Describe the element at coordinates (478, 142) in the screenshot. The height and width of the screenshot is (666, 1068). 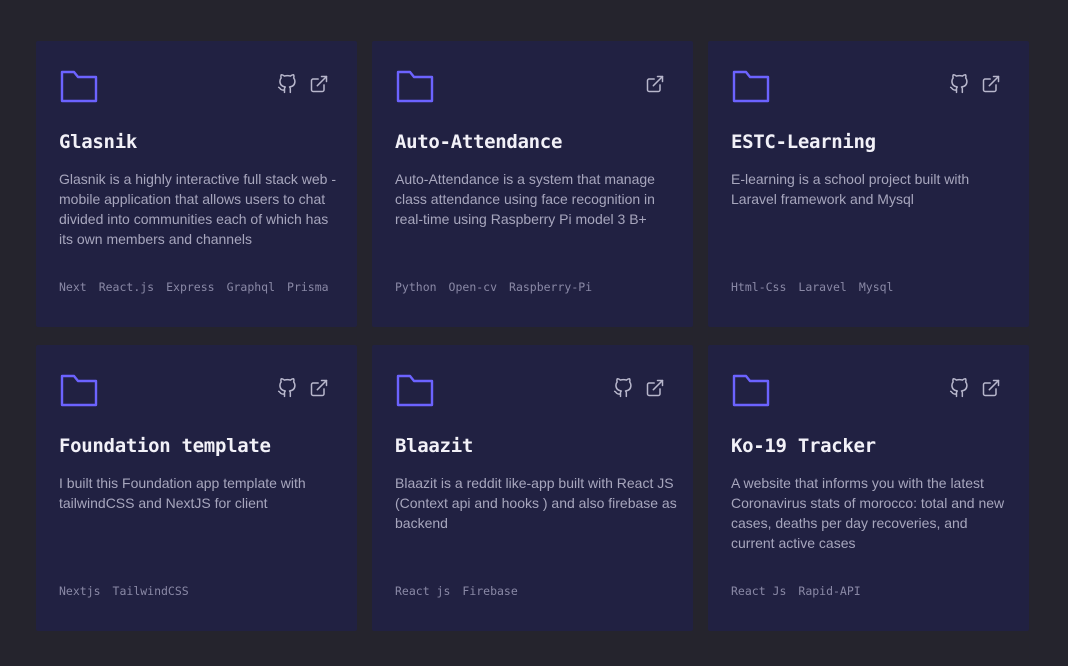
I see `project-title: Auto-Attendance` at that location.